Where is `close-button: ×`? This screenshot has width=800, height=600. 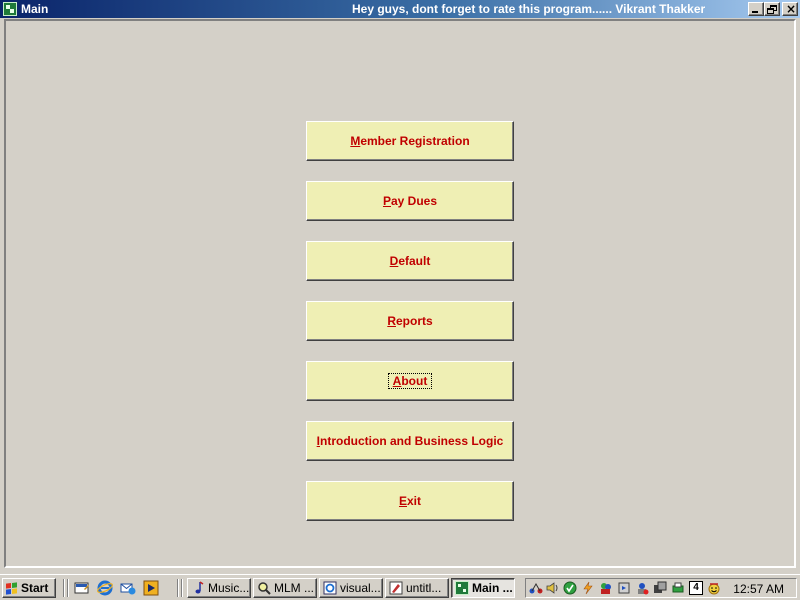
close-button: × is located at coordinates (790, 9).